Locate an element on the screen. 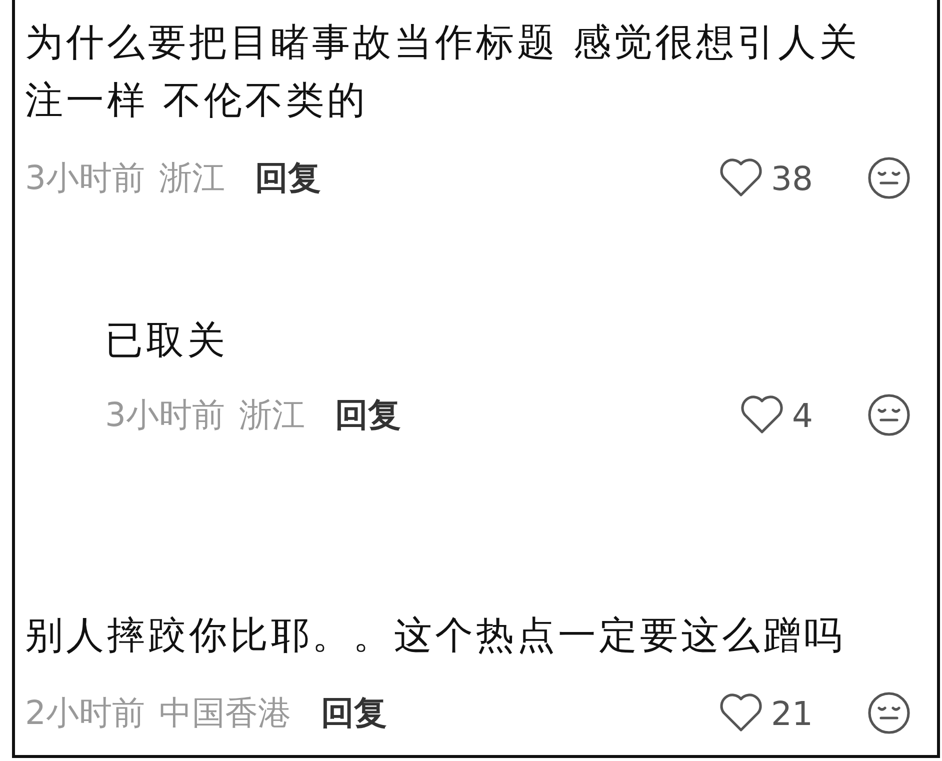 The image size is (942, 761). comment-time: 2小时前 is located at coordinates (85, 713).